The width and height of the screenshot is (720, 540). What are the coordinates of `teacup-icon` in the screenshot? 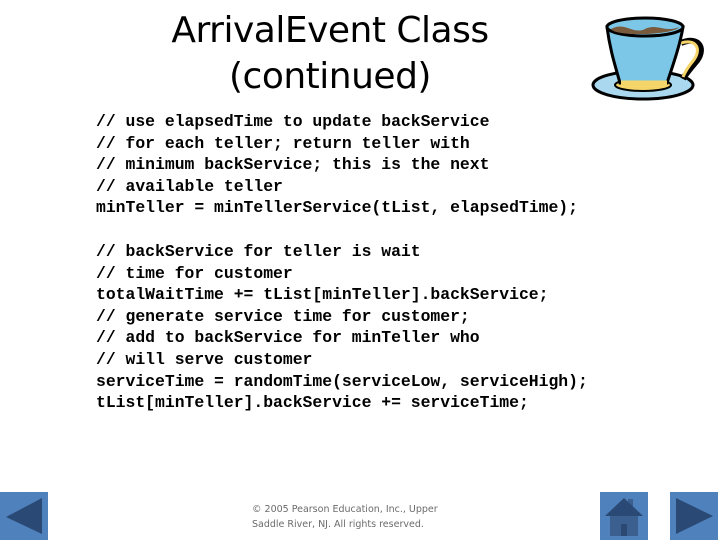 It's located at (647, 55).